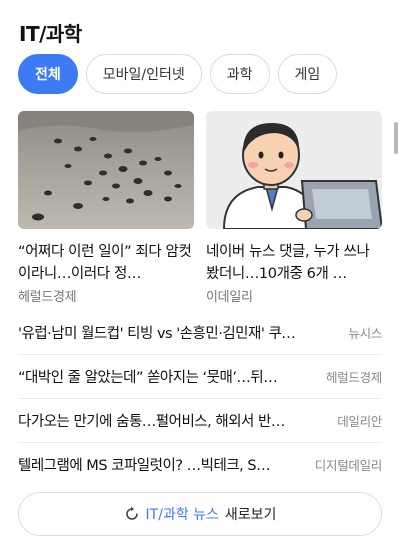 This screenshot has height=551, width=400. I want to click on list-item: 다가오는 만기에 숨통…펄어비스, 해외서 반… 데일리안, so click(200, 420).